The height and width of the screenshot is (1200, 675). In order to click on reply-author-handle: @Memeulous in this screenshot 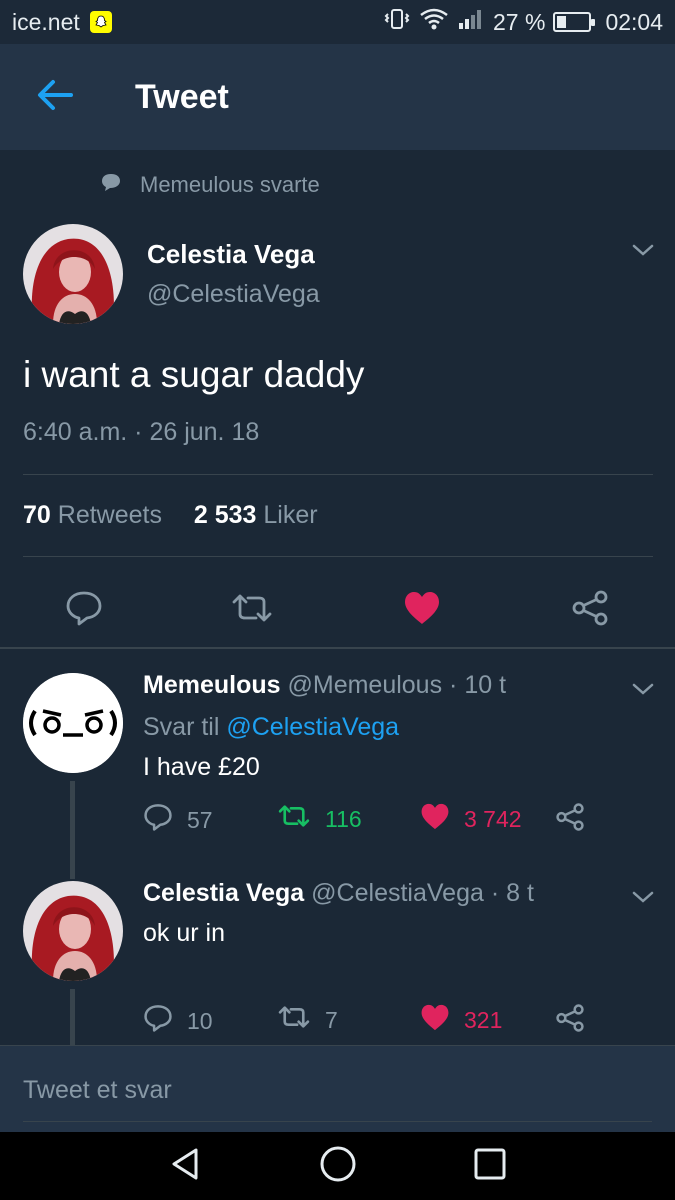, I will do `click(365, 685)`.